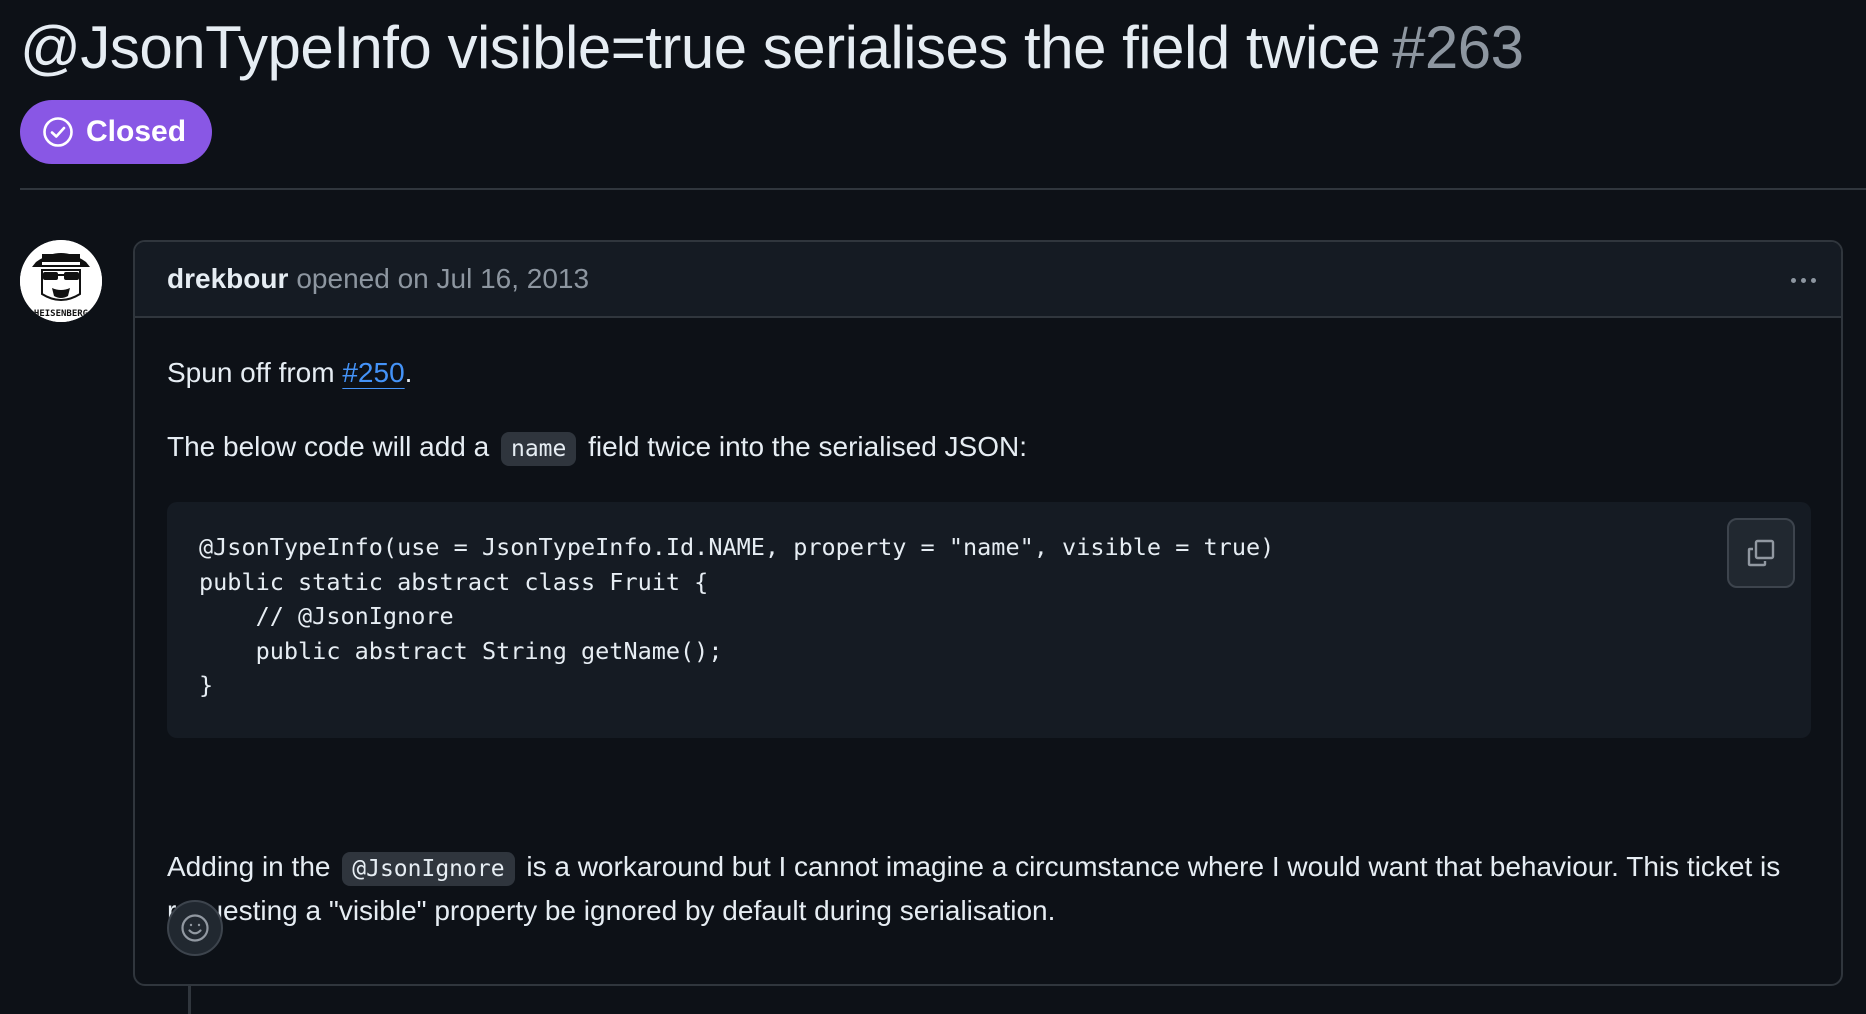 Image resolution: width=1866 pixels, height=1014 pixels. Describe the element at coordinates (249, 866) in the screenshot. I see `para3-prefix: Adding in the` at that location.